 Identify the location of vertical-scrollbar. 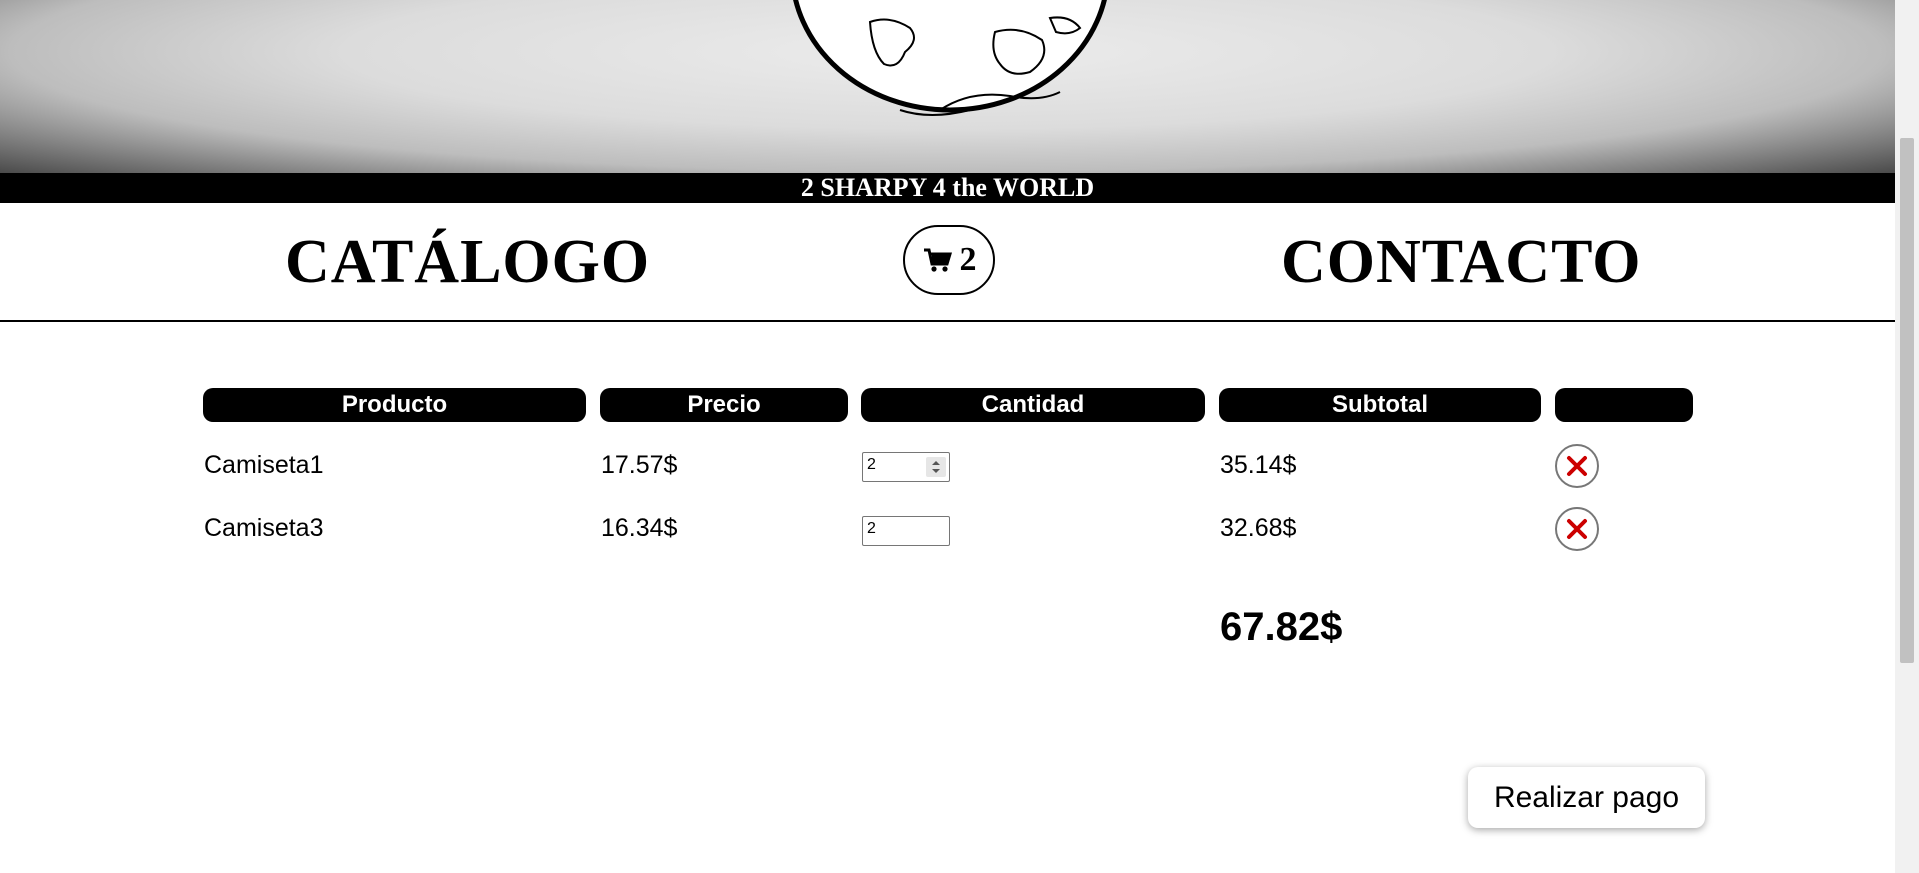
(1907, 436).